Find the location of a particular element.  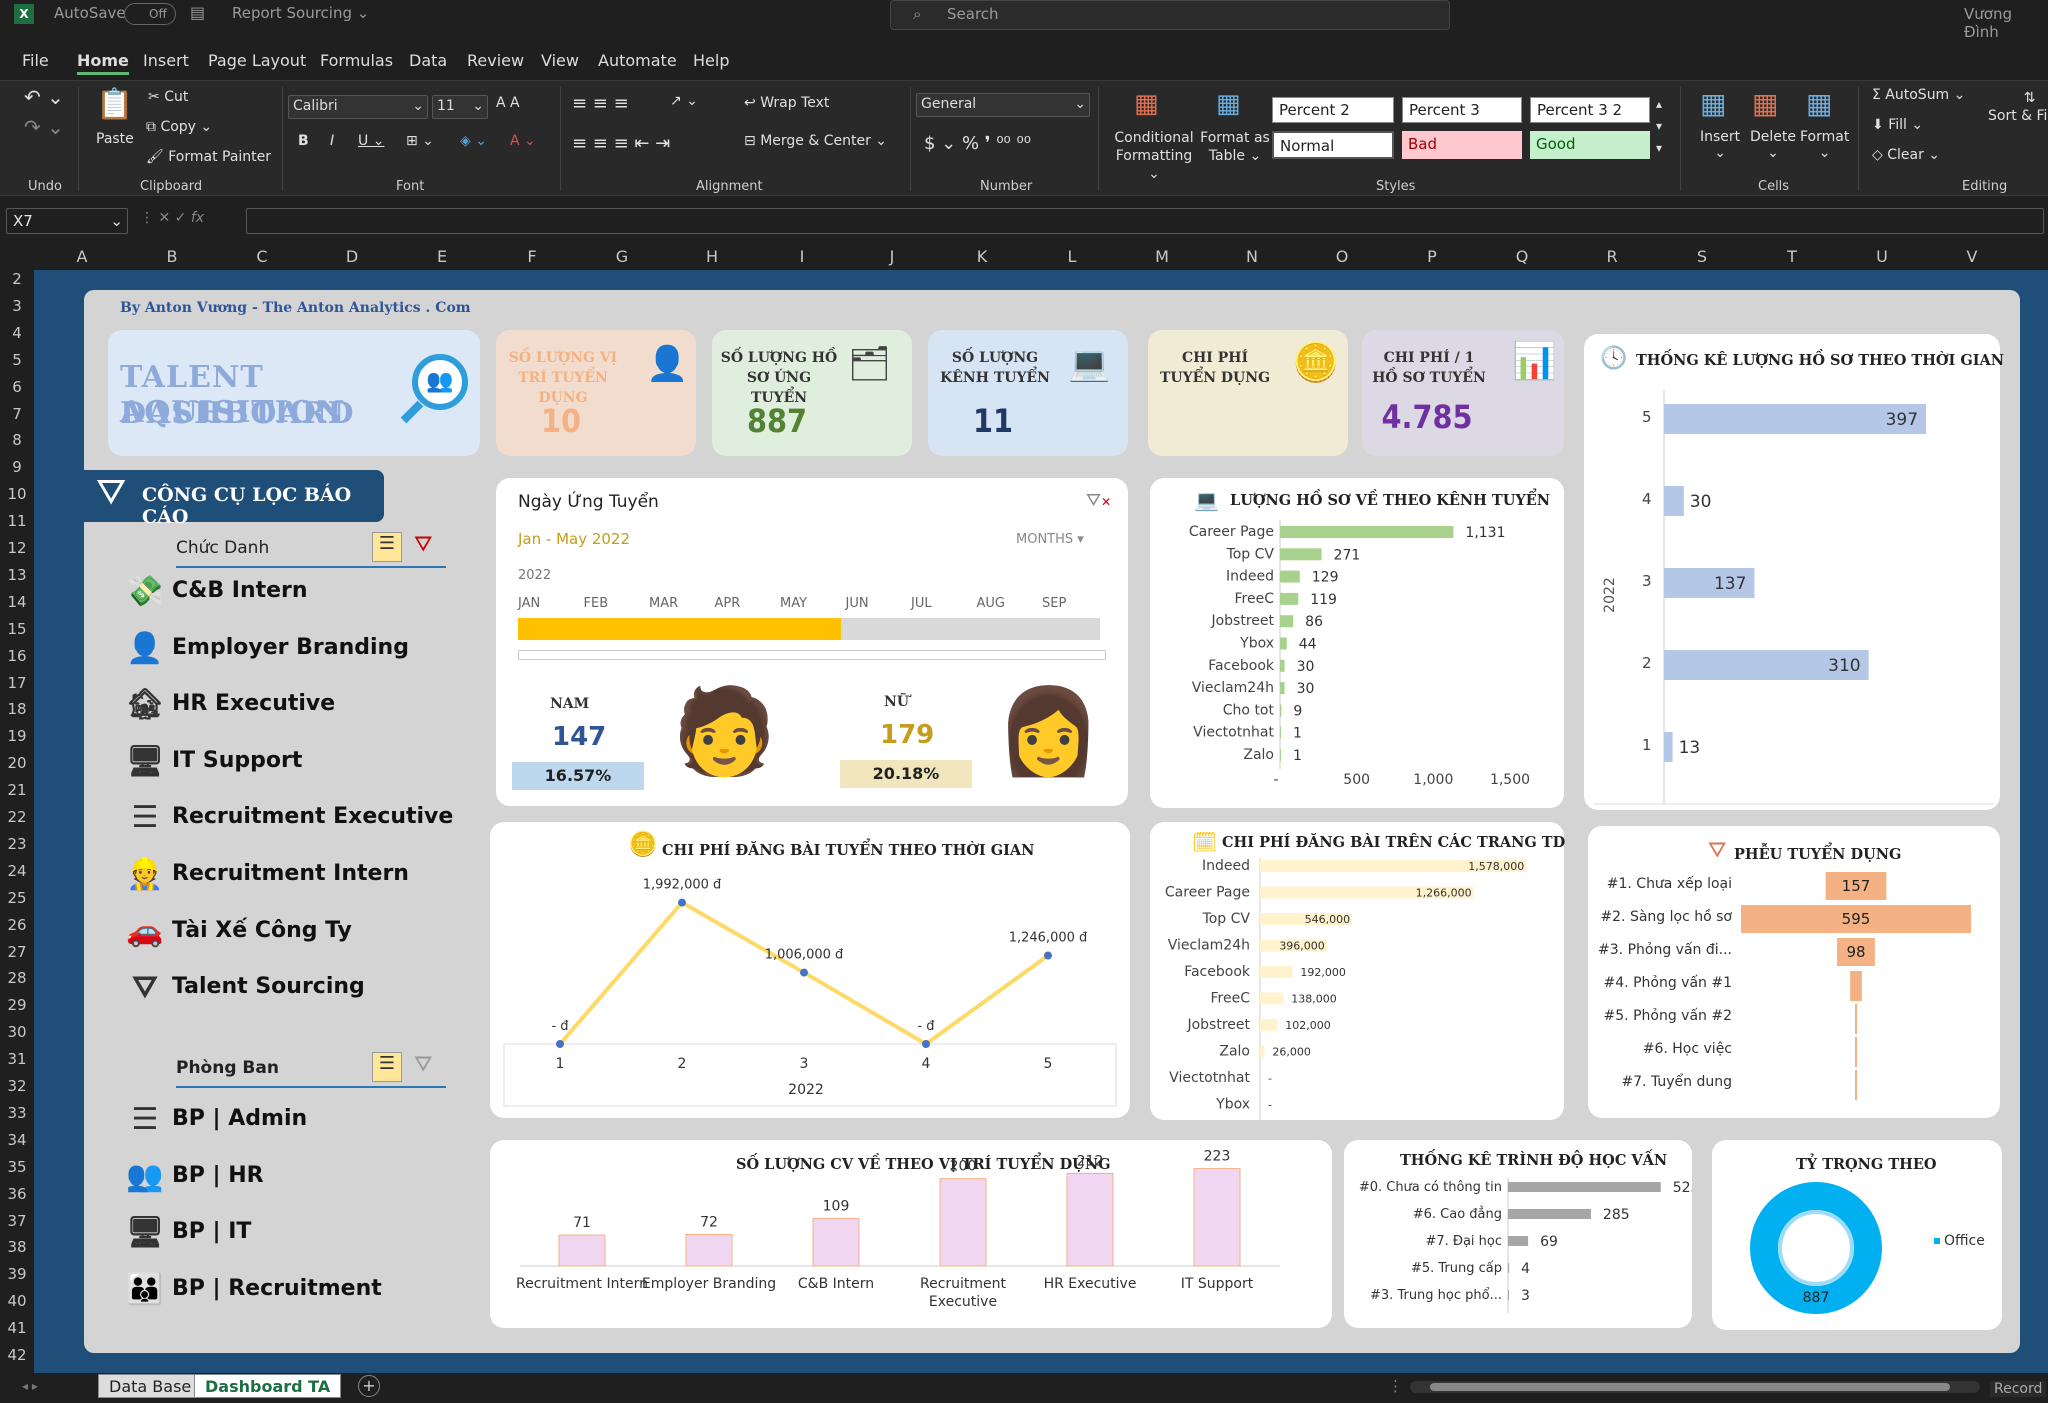

font-color-icon: A ⌄ is located at coordinates (523, 141).